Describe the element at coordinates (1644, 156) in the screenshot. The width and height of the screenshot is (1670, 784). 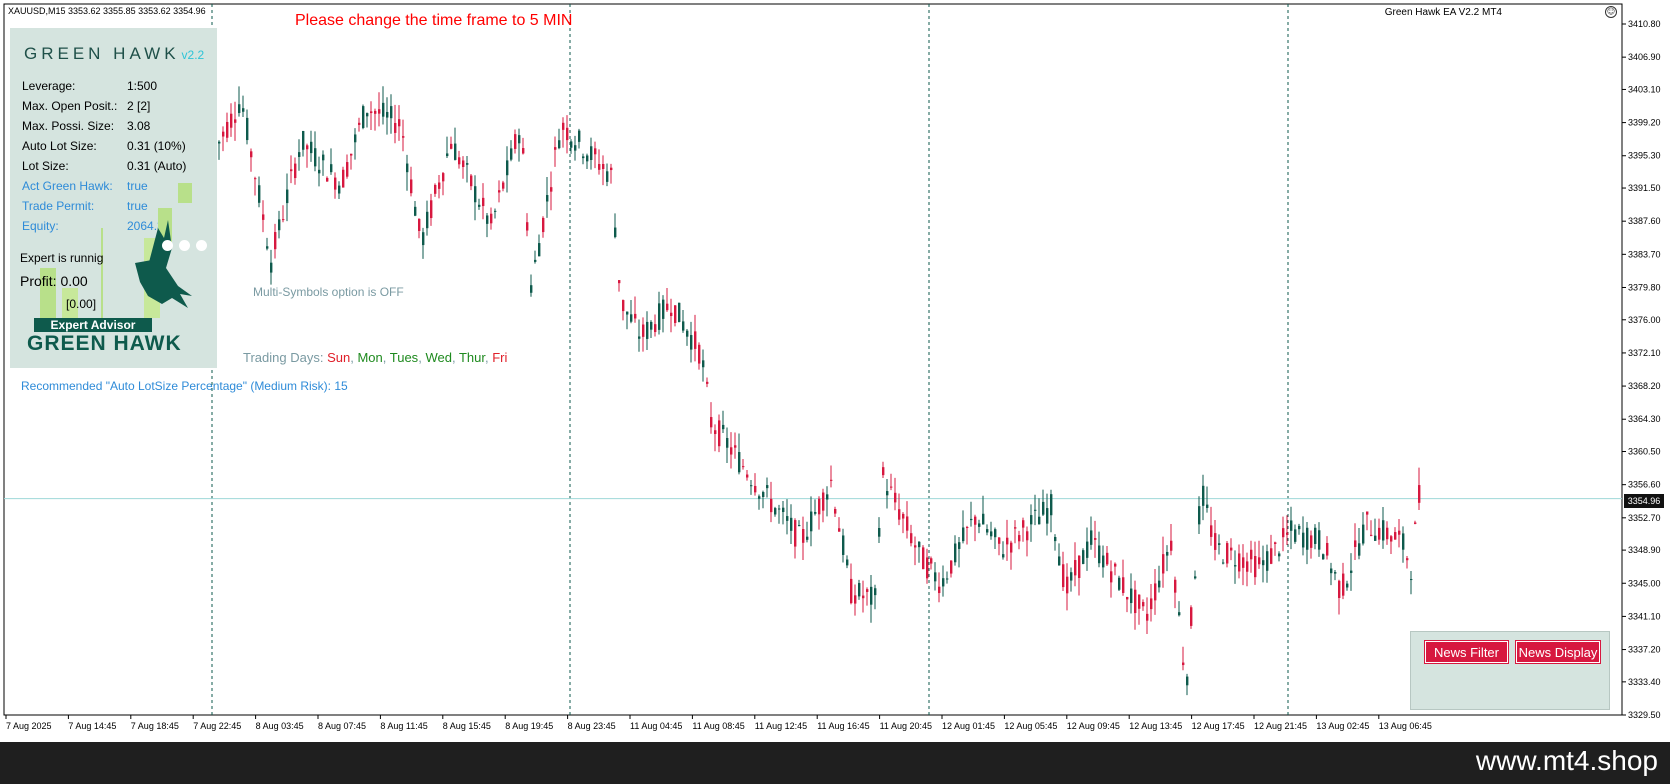
I see `price-label: 3395.30` at that location.